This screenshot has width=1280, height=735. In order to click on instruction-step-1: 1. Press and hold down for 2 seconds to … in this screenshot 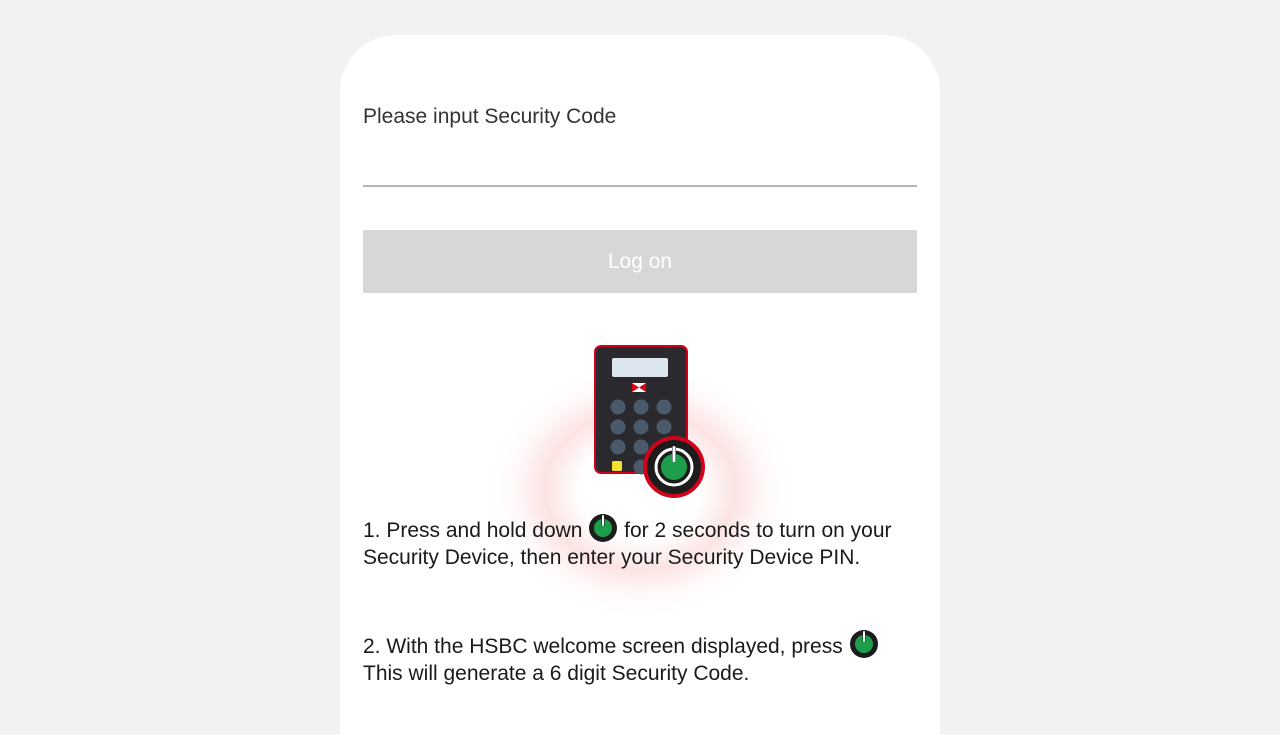, I will do `click(643, 542)`.